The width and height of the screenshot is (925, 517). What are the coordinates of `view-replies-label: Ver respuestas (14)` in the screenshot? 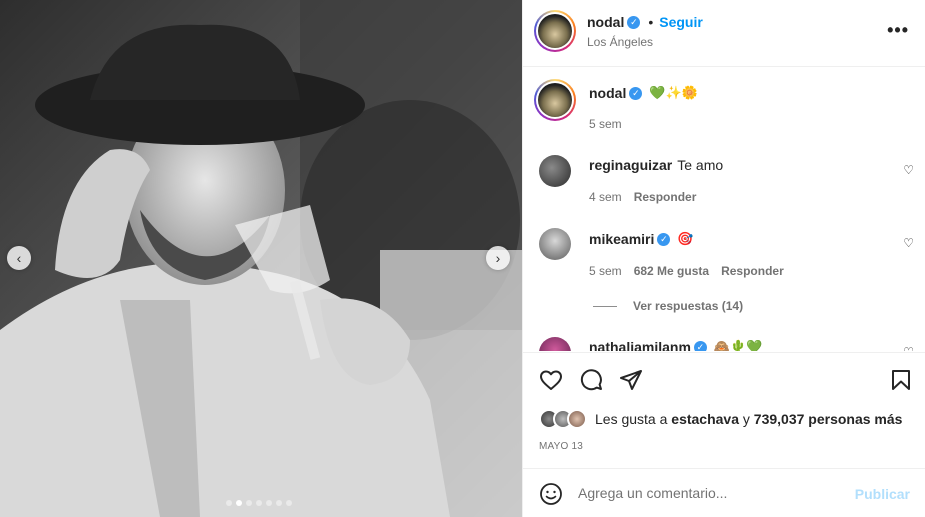 It's located at (688, 306).